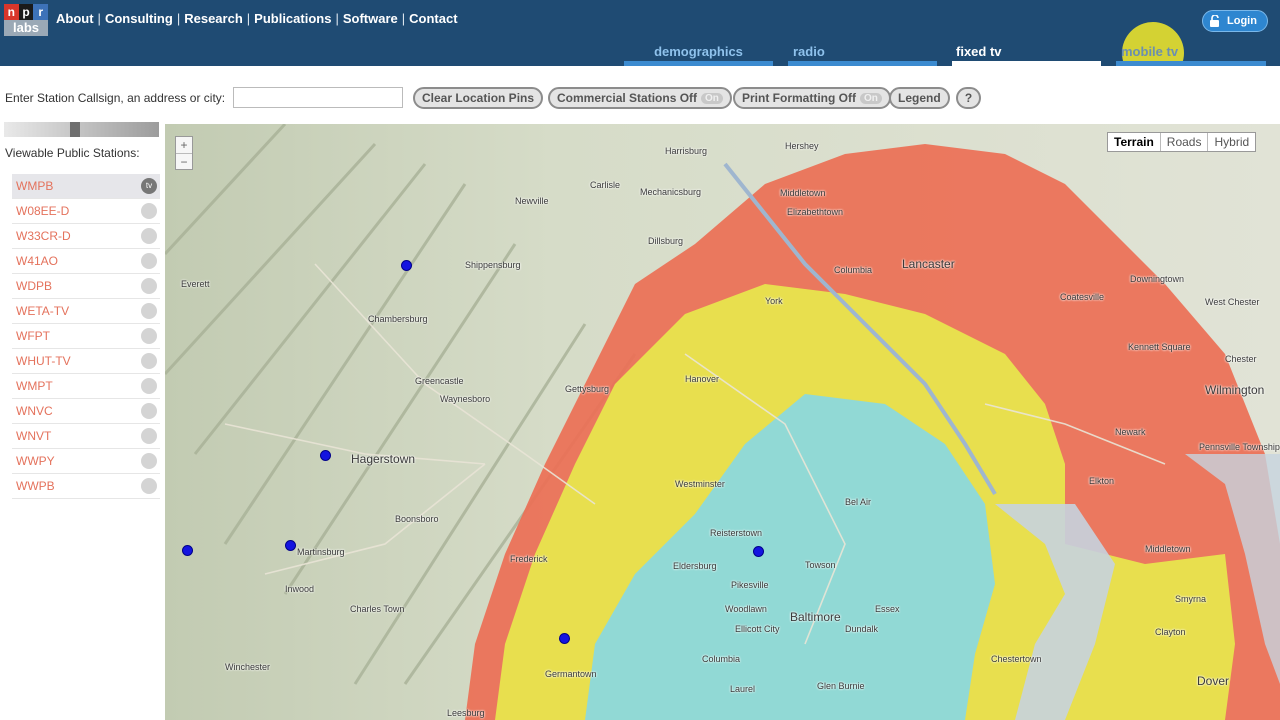 This screenshot has height=720, width=1280. I want to click on commercial-label: Commercial Stations Off, so click(627, 98).